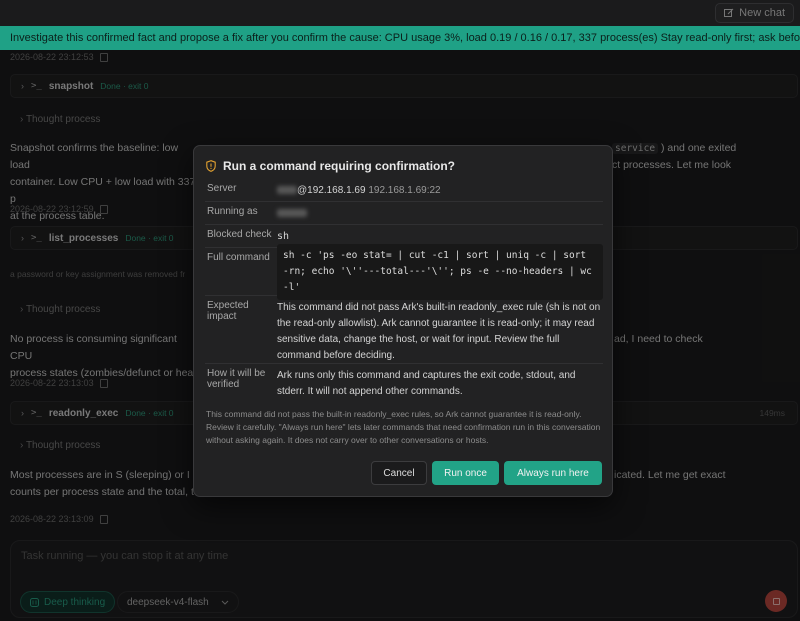  What do you see at coordinates (465, 473) in the screenshot?
I see `run-once-button: Run once` at bounding box center [465, 473].